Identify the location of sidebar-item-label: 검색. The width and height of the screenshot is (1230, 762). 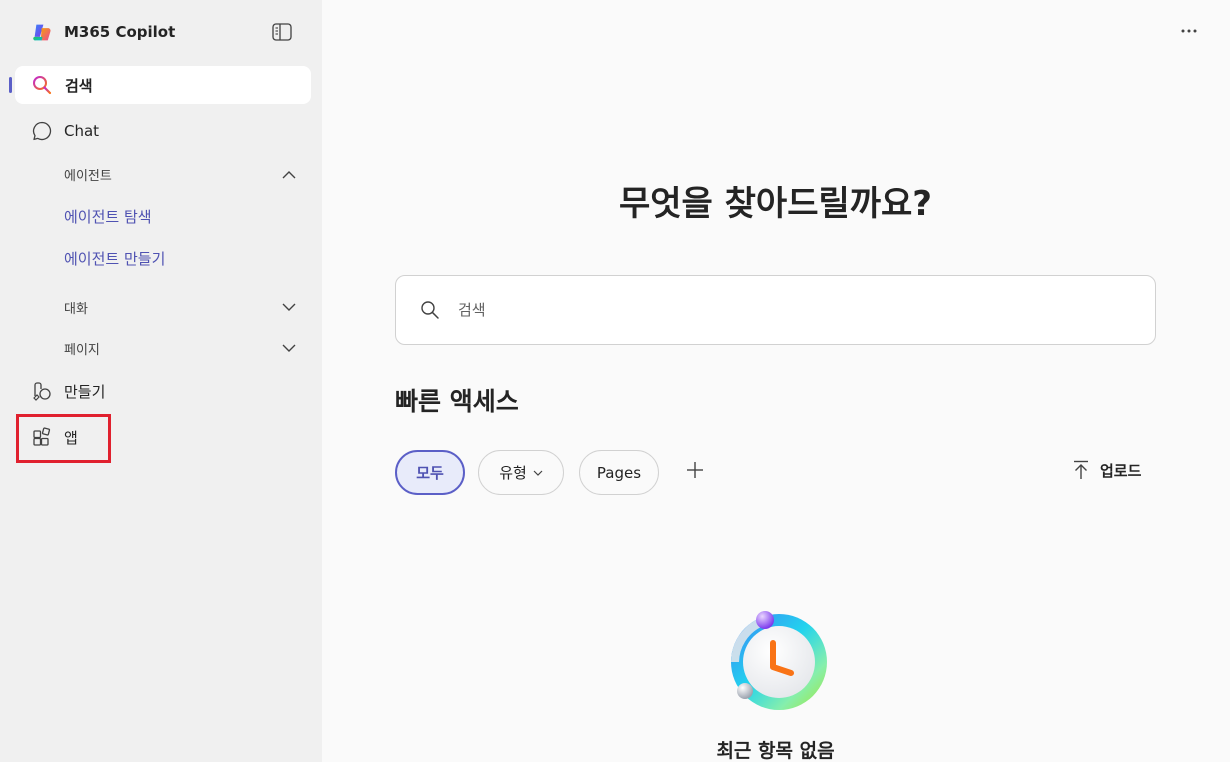
(79, 85).